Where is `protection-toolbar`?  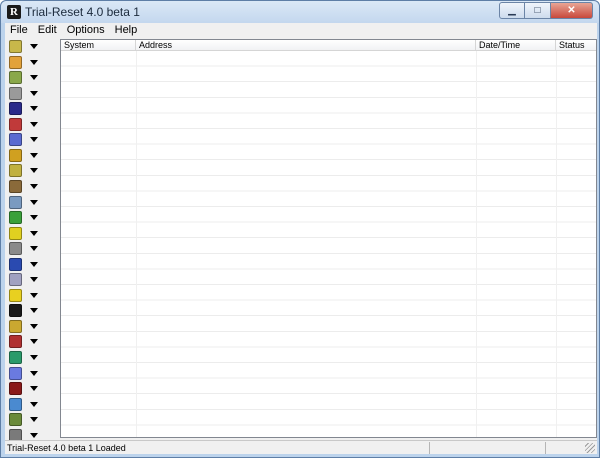
protection-toolbar is located at coordinates (31, 240).